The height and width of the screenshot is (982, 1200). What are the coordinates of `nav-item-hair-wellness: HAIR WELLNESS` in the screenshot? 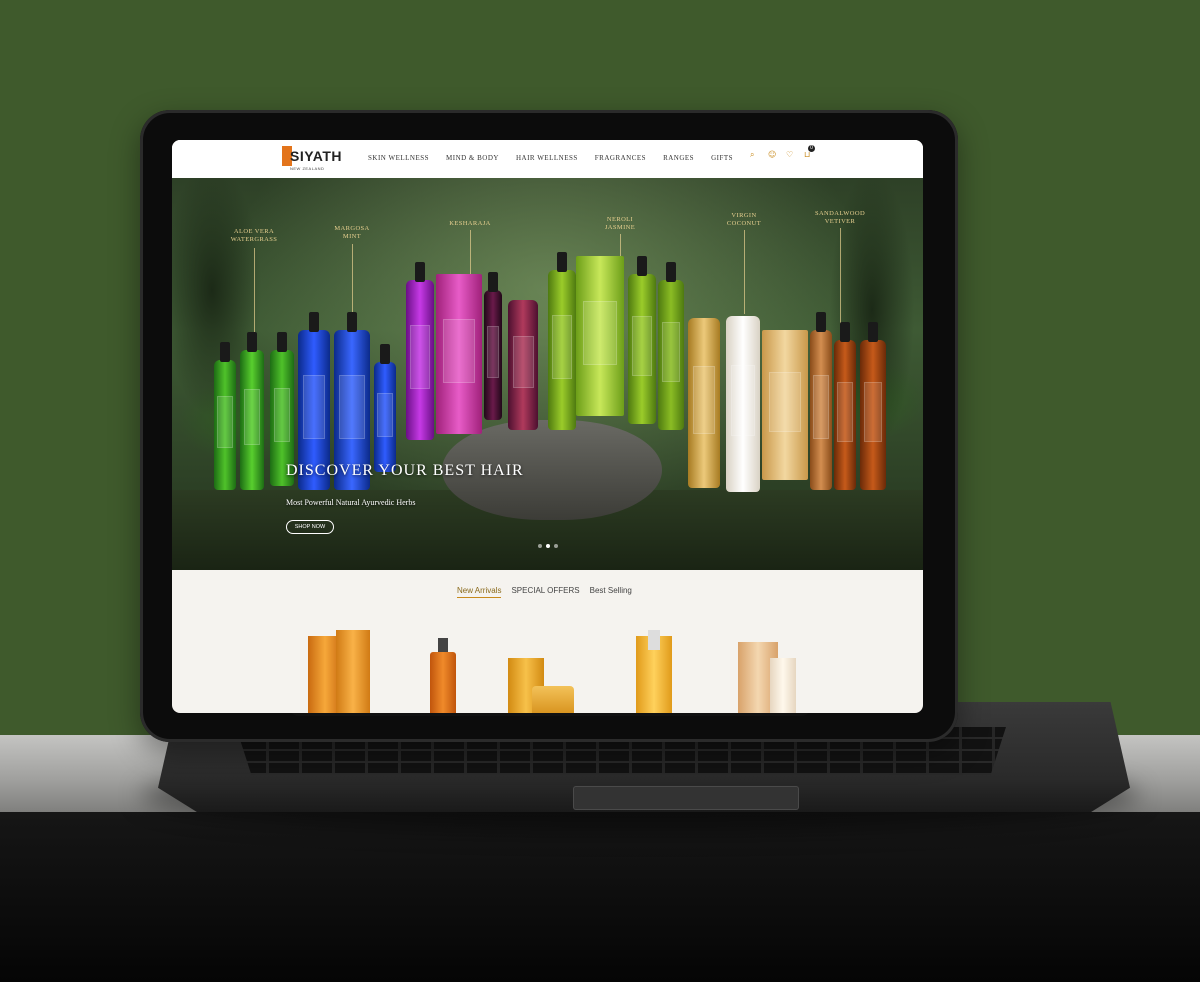 It's located at (547, 158).